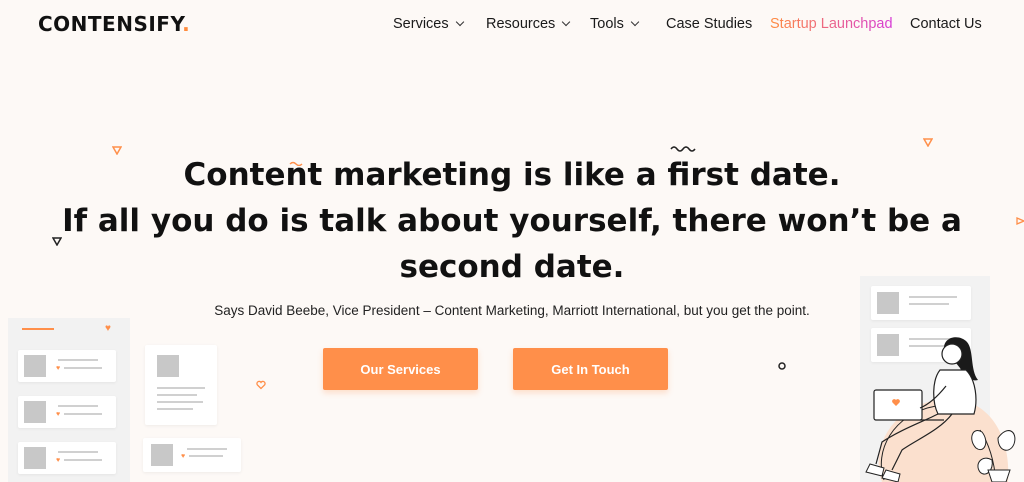 This screenshot has height=482, width=1024. What do you see at coordinates (261, 385) in the screenshot?
I see `heart-icon` at bounding box center [261, 385].